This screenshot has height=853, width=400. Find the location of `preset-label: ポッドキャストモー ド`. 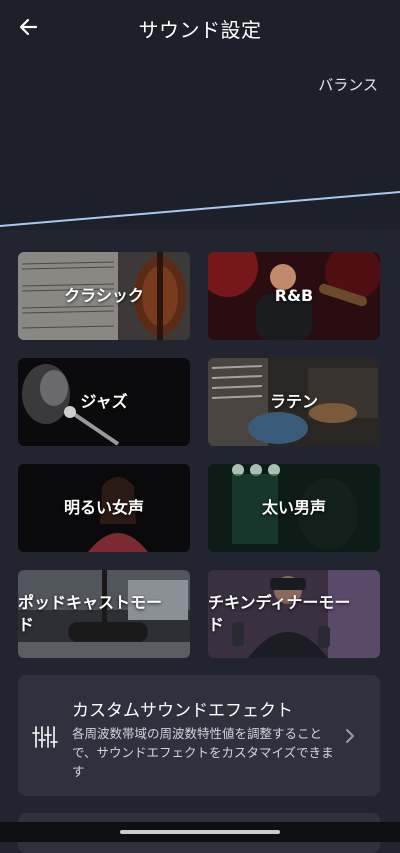

preset-label: ポッドキャストモー ド is located at coordinates (104, 614).